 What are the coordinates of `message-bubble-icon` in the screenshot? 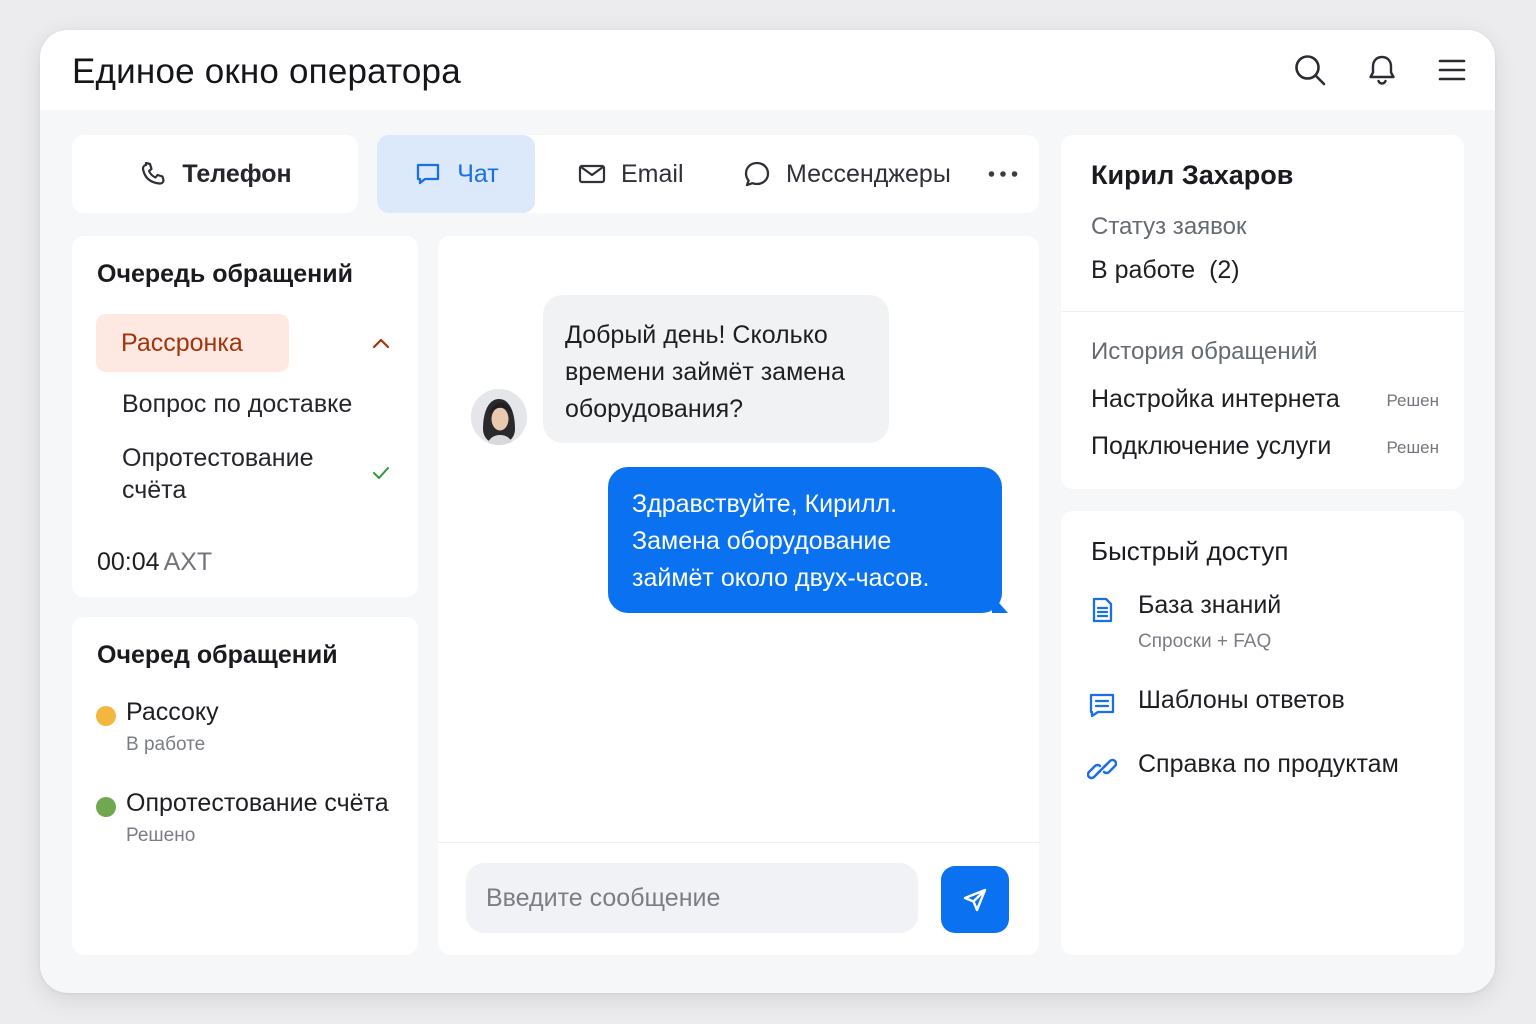 It's located at (757, 174).